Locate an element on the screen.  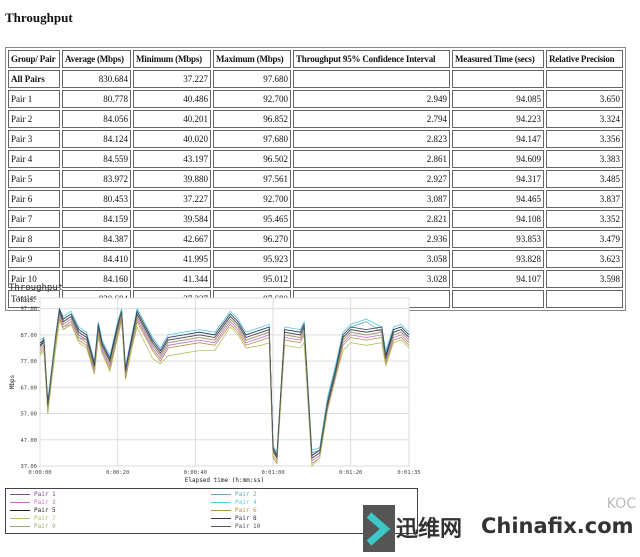
legend-item: Pair 4 is located at coordinates (234, 502).